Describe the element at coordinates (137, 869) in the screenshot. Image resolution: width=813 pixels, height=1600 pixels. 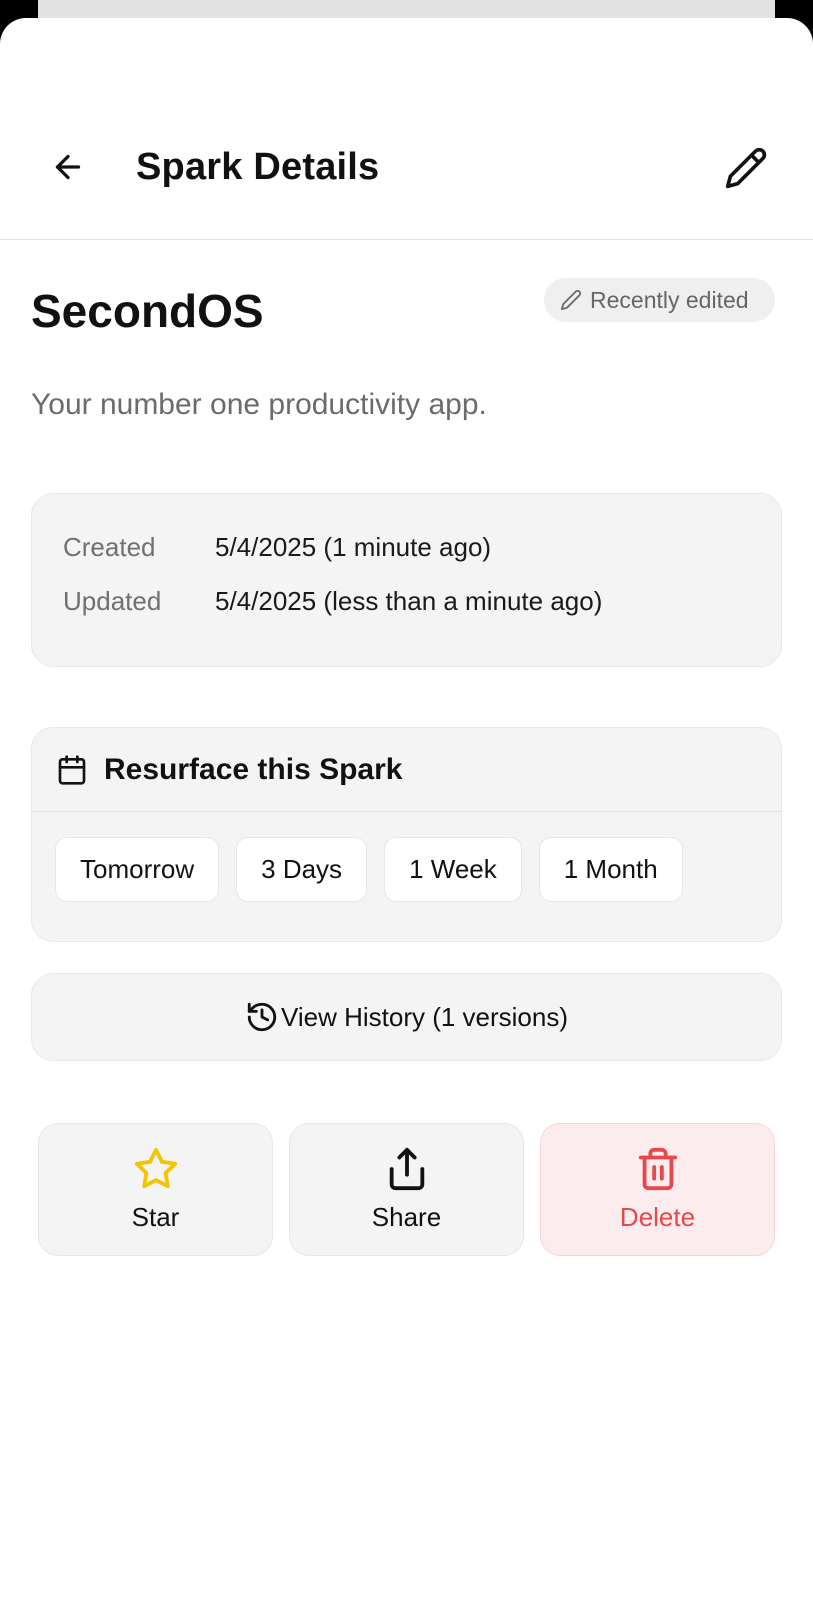
I see `resurface-tomorrow-button: Tomorrow` at that location.